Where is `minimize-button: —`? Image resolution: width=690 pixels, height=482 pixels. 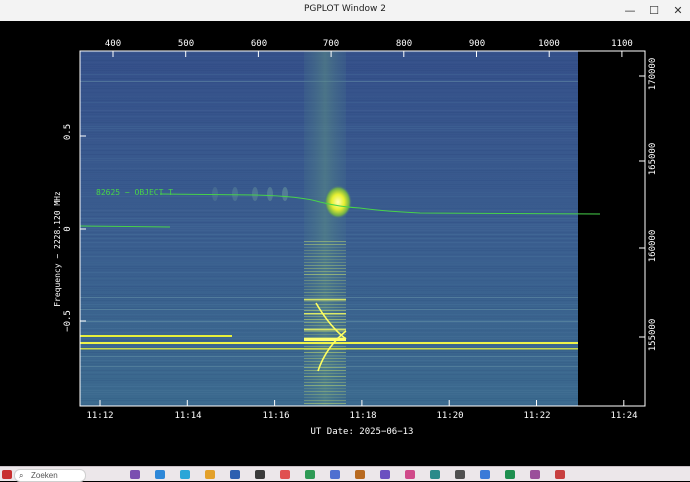
minimize-button: — is located at coordinates (630, 10).